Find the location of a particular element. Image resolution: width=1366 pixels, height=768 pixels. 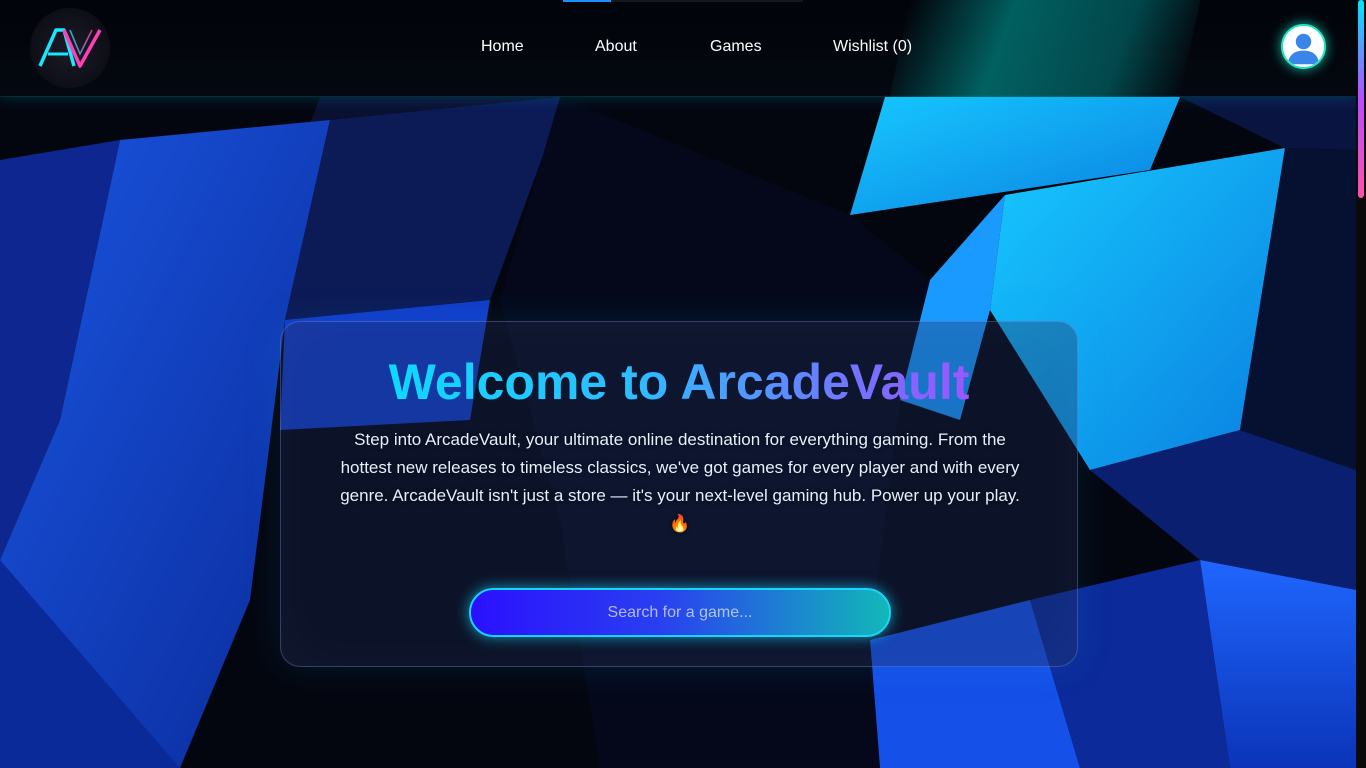

game-search-input is located at coordinates (680, 612).